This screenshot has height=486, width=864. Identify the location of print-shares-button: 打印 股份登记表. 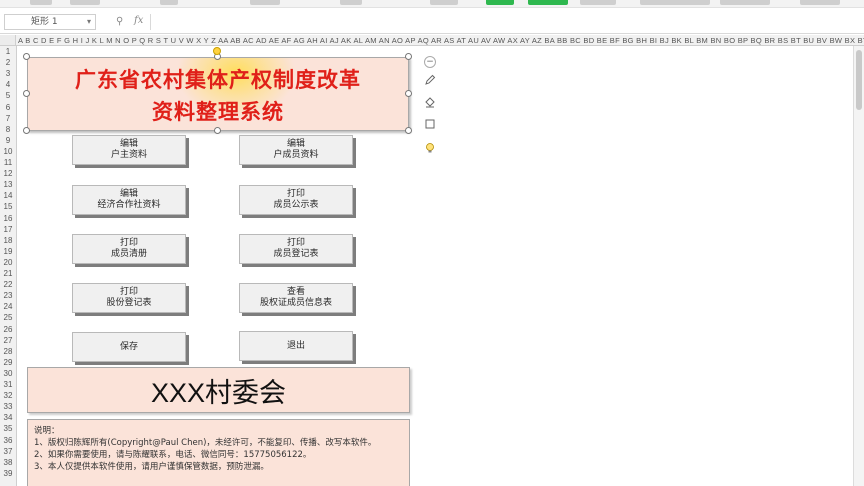
(129, 298).